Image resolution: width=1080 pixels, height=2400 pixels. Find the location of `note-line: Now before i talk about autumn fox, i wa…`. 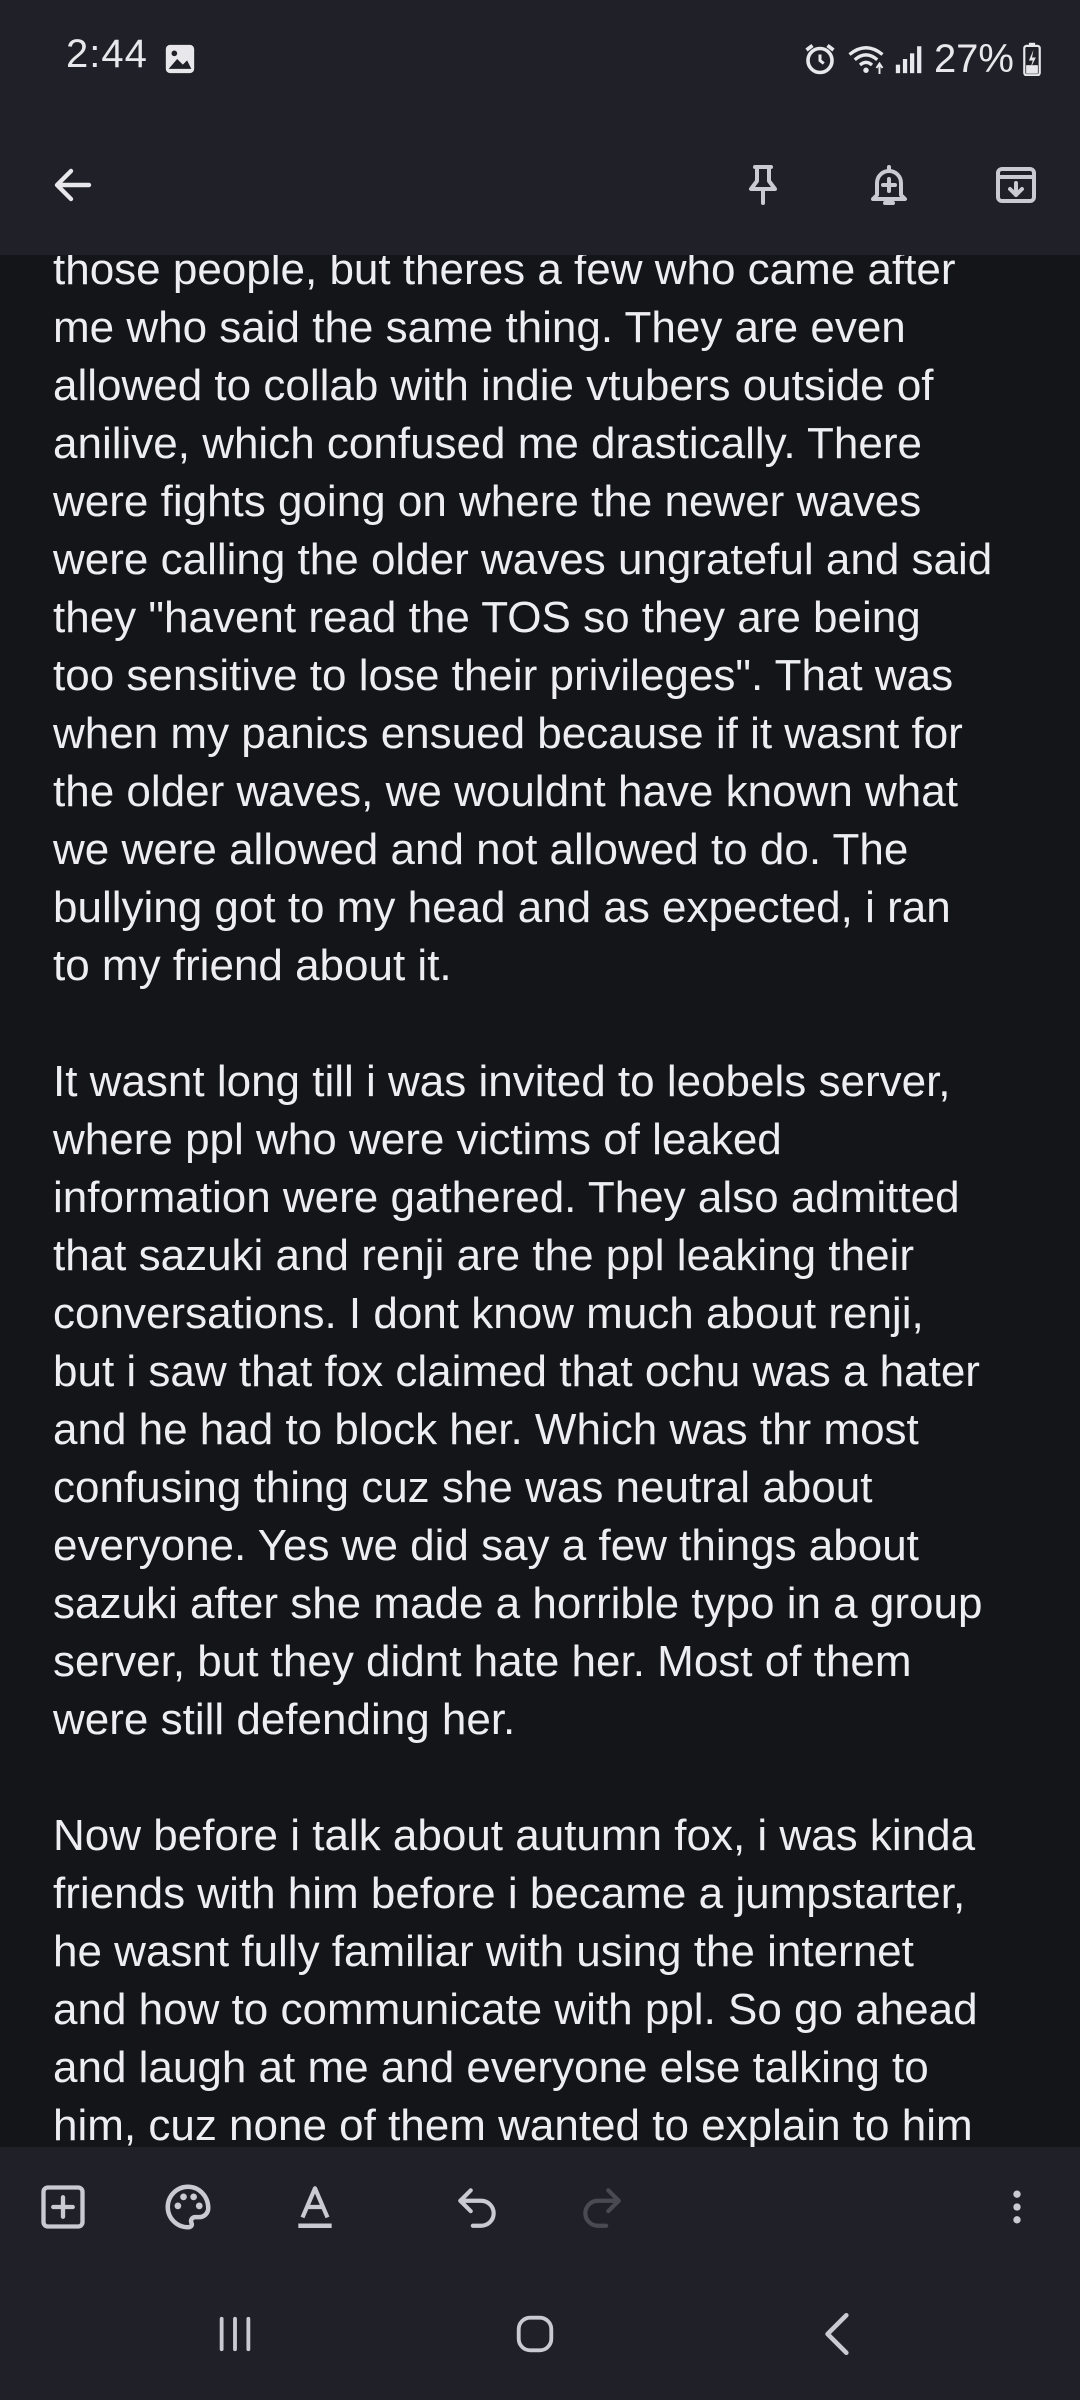

note-line: Now before i talk about autumn fox, i wa… is located at coordinates (514, 1835).